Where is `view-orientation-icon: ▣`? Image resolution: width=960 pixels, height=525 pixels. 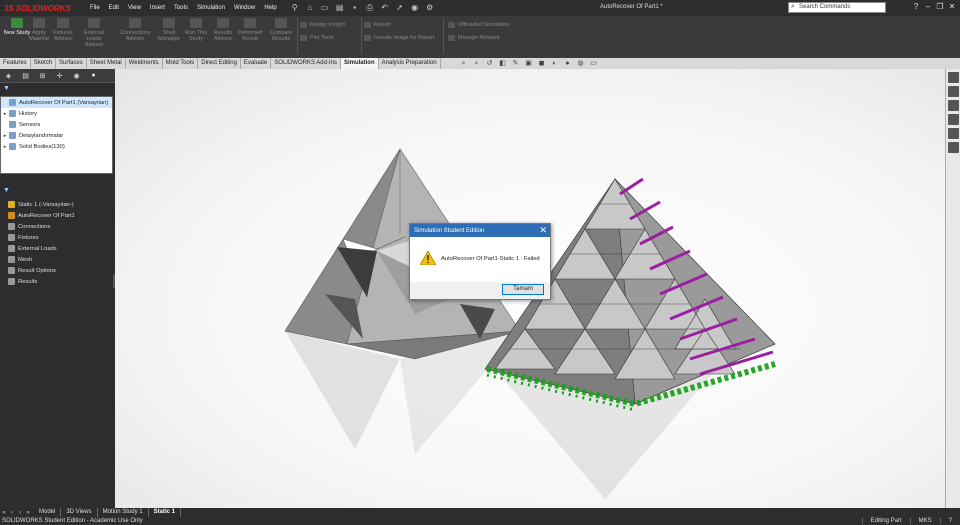
view-orientation-icon: ▣ is located at coordinates (528, 64).